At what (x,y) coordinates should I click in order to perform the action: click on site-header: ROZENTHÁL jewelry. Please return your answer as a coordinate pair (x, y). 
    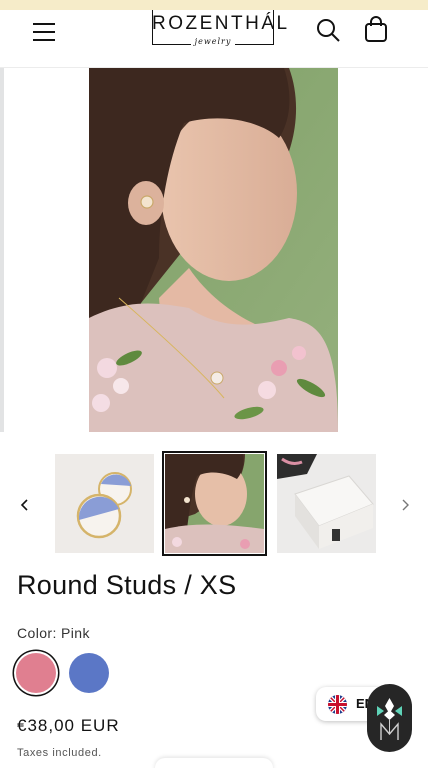
    Looking at the image, I should click on (214, 39).